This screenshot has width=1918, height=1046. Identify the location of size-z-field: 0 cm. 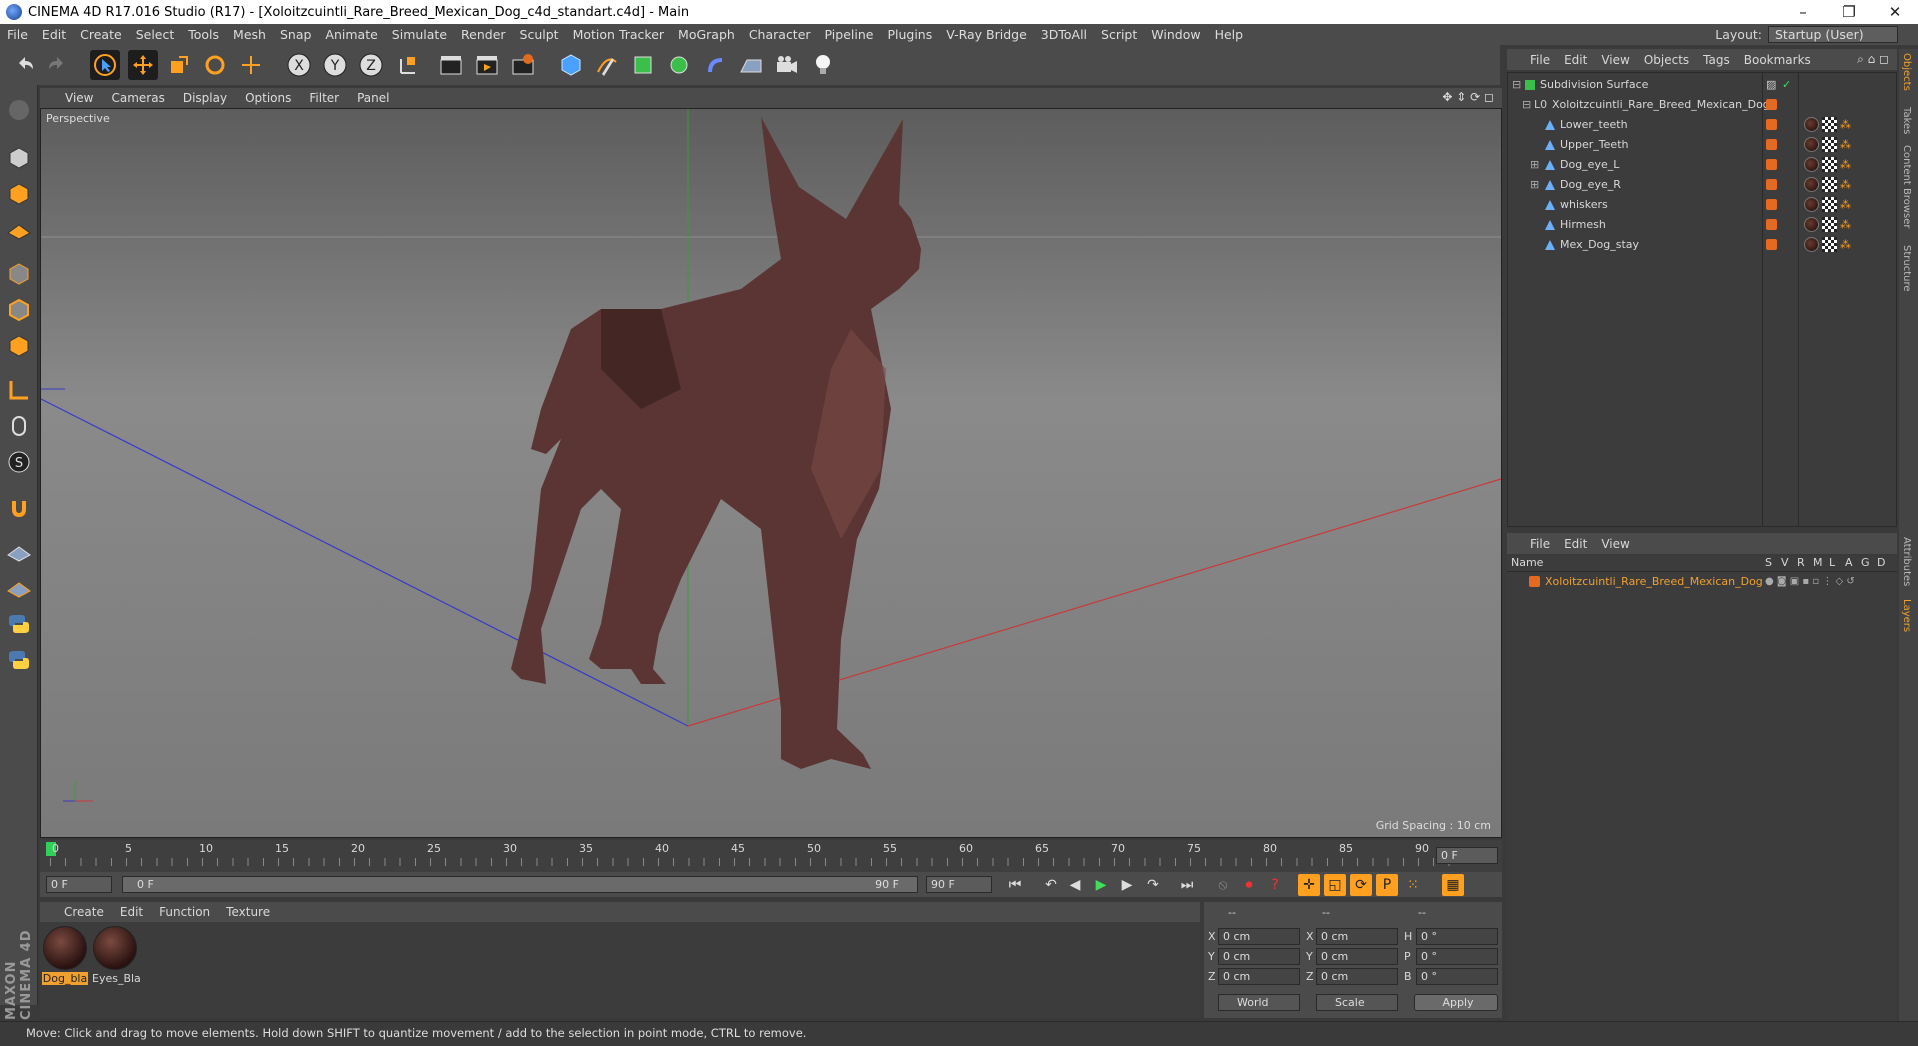
(1357, 976).